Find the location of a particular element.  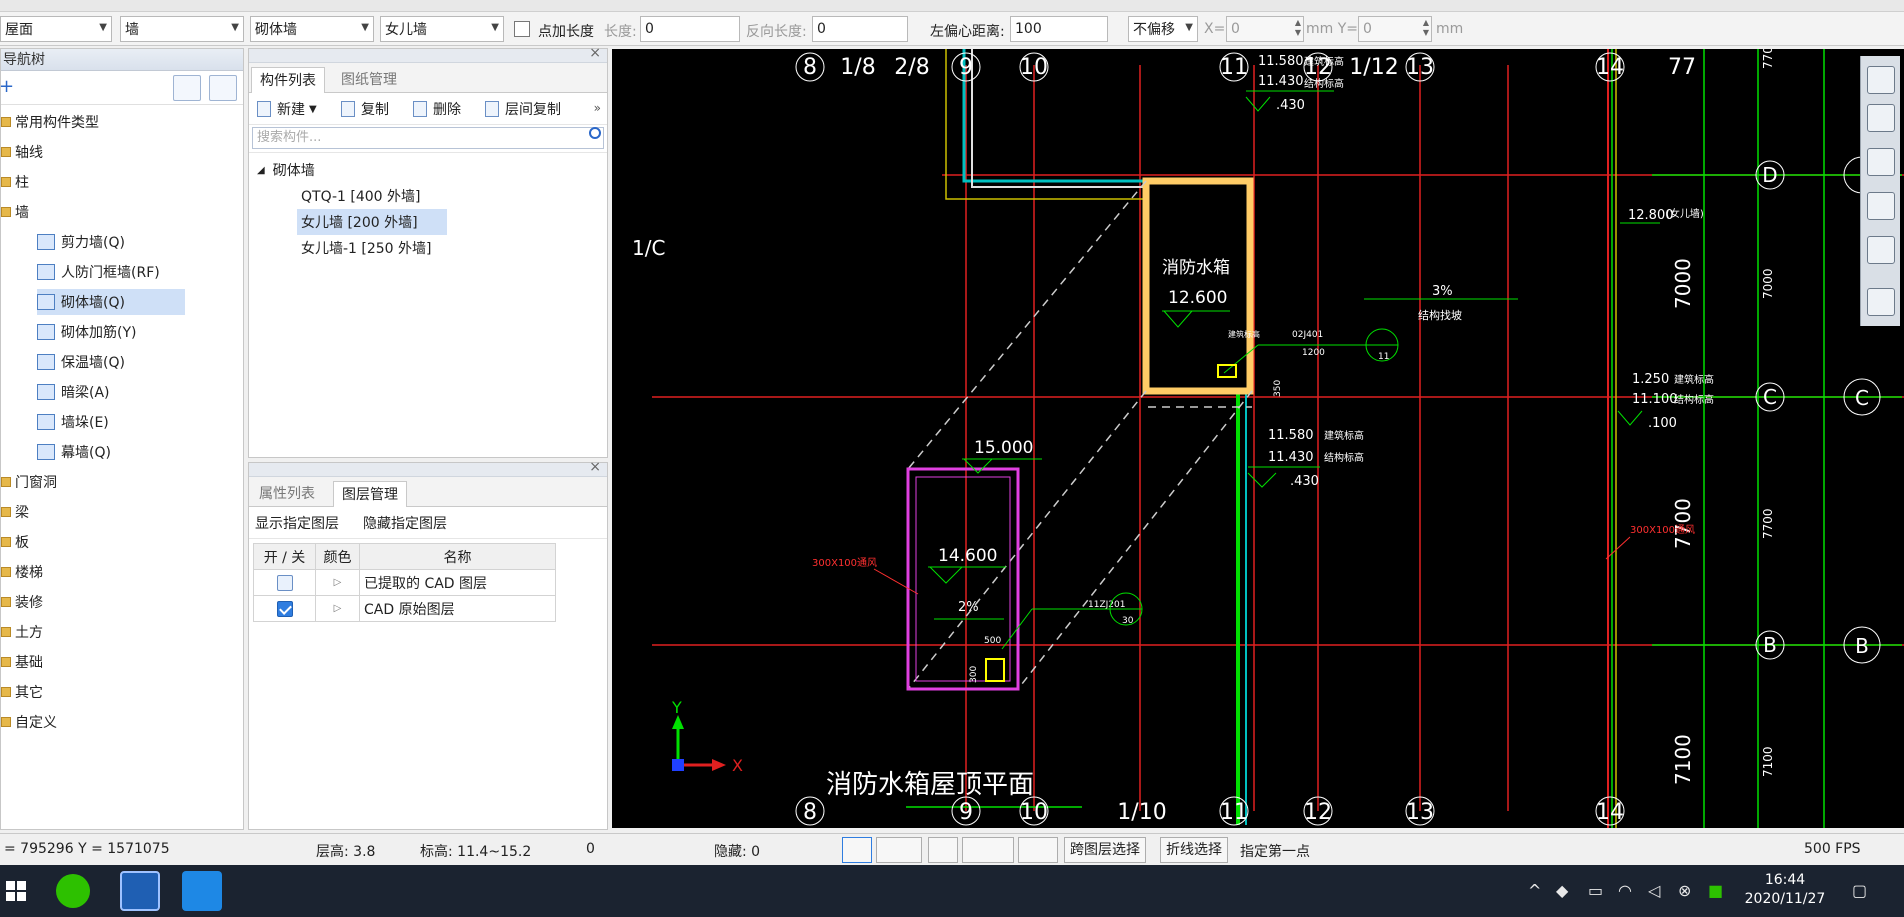

polyline-select-button: 折线选择 is located at coordinates (1194, 850).